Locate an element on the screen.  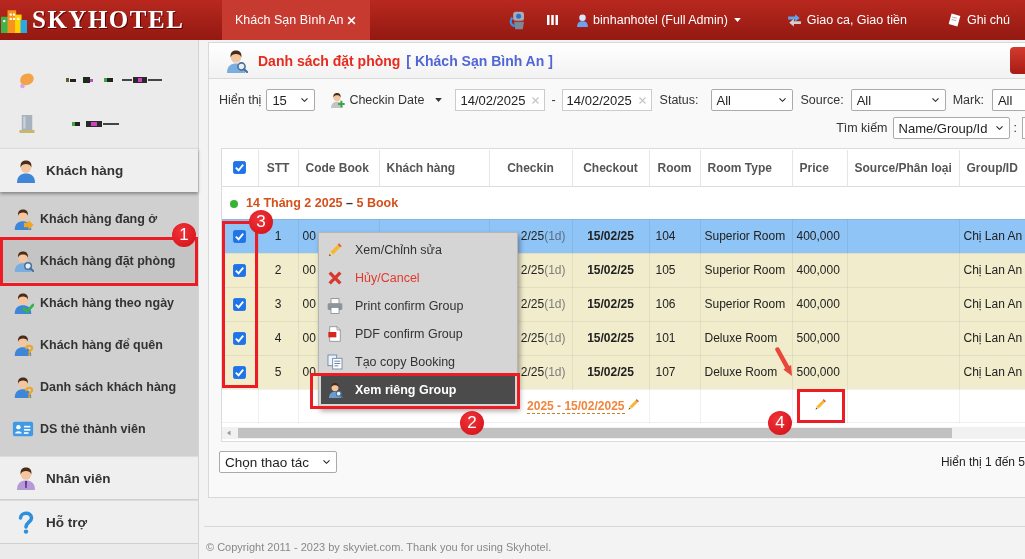
top-bar-link: Ghi chú is located at coordinates (978, 20).